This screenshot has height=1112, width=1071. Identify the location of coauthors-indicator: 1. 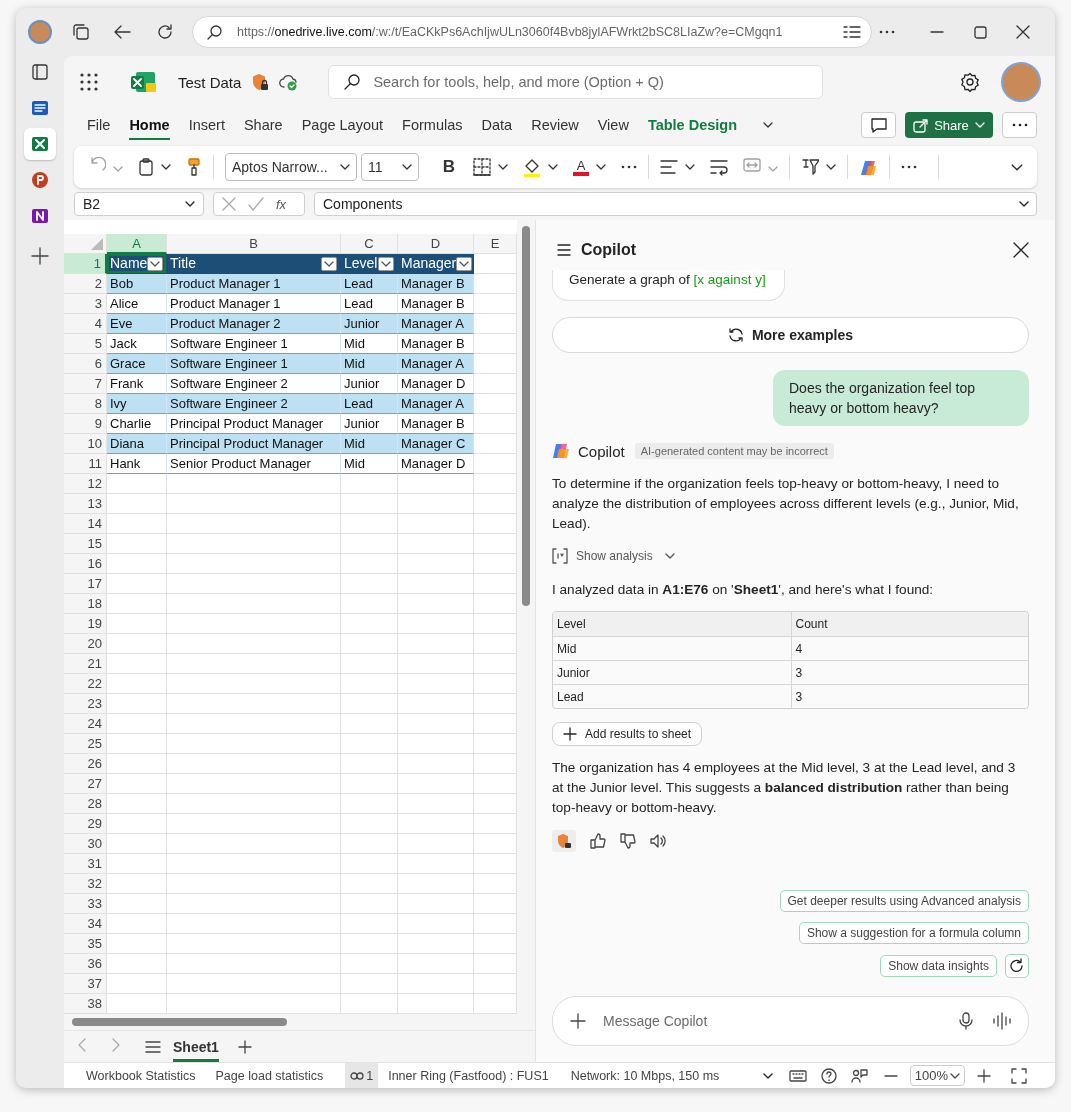
(362, 1075).